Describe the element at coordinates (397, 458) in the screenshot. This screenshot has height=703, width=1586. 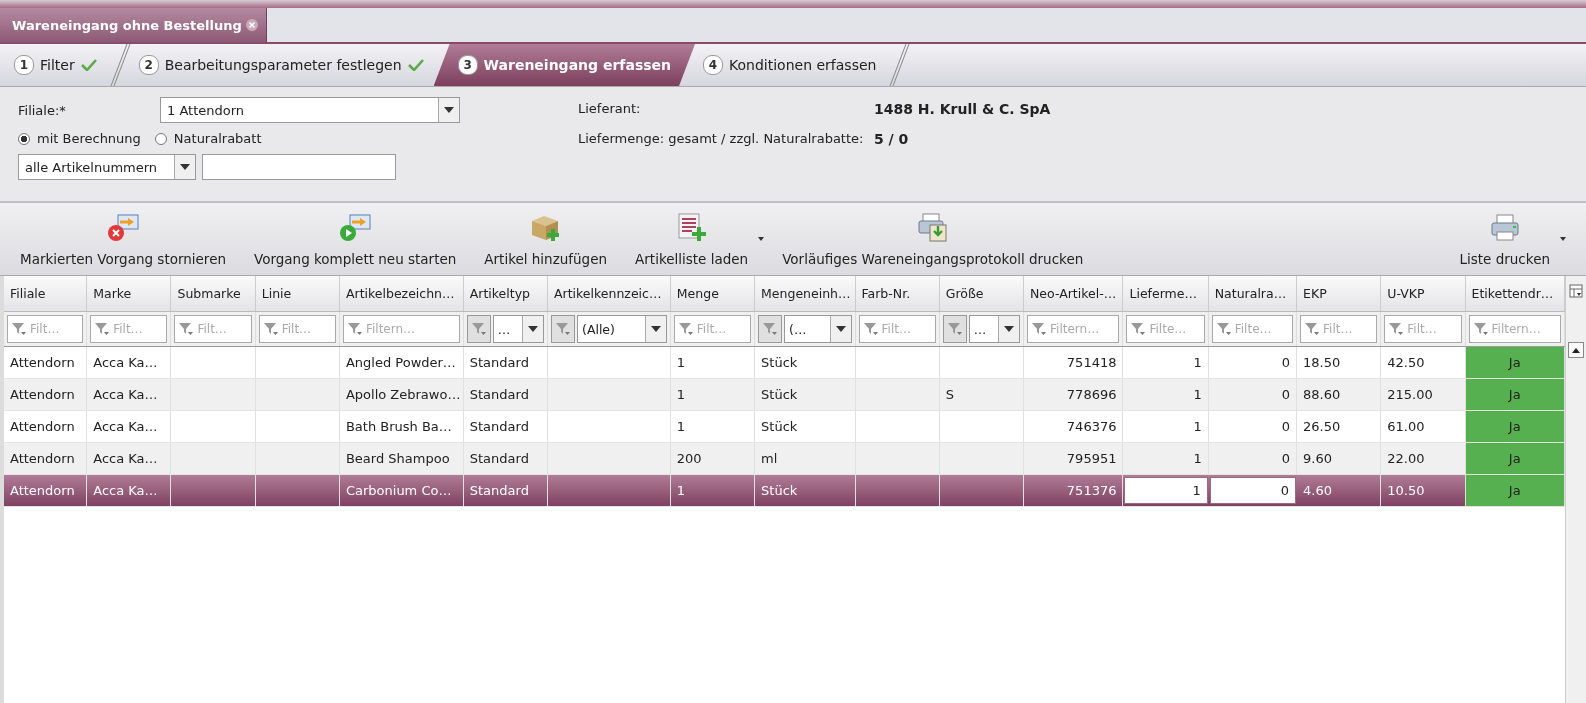
I see `table-cell: Beard Shampoo` at that location.